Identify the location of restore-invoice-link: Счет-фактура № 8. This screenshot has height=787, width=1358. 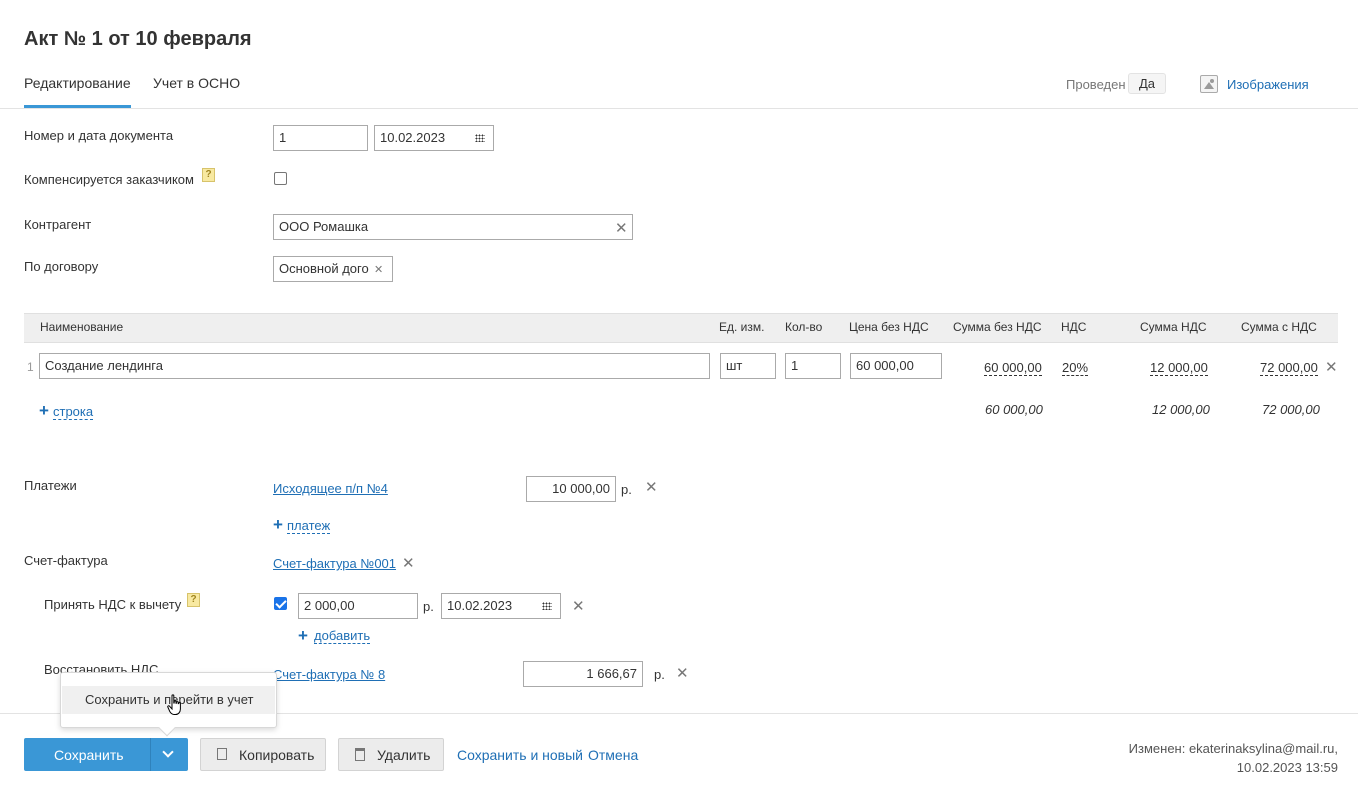
(329, 674).